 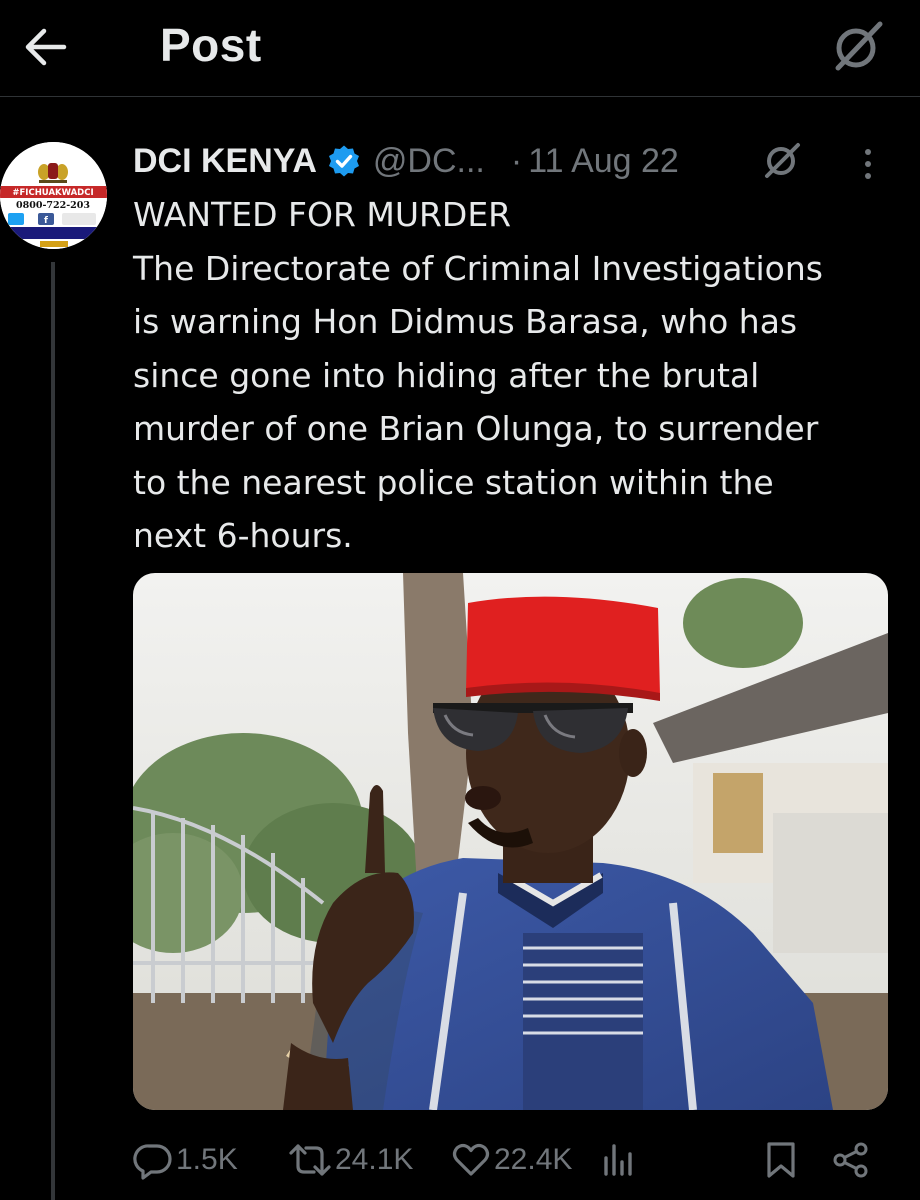 I want to click on repost-button: 24.1K, so click(x=350, y=1160).